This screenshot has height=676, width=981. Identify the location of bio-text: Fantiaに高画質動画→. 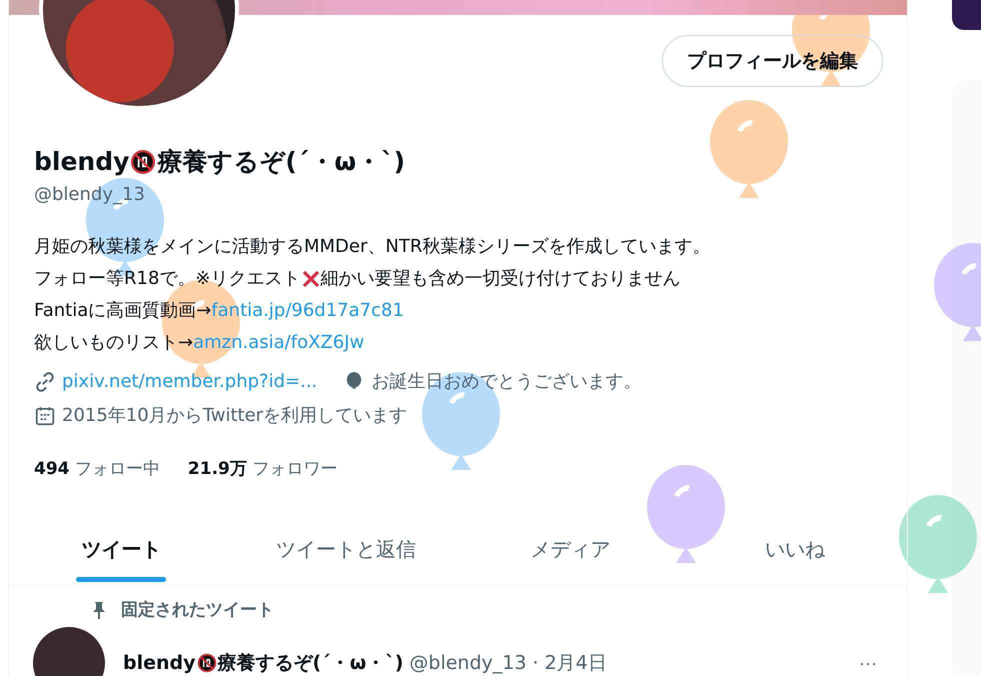
(123, 311).